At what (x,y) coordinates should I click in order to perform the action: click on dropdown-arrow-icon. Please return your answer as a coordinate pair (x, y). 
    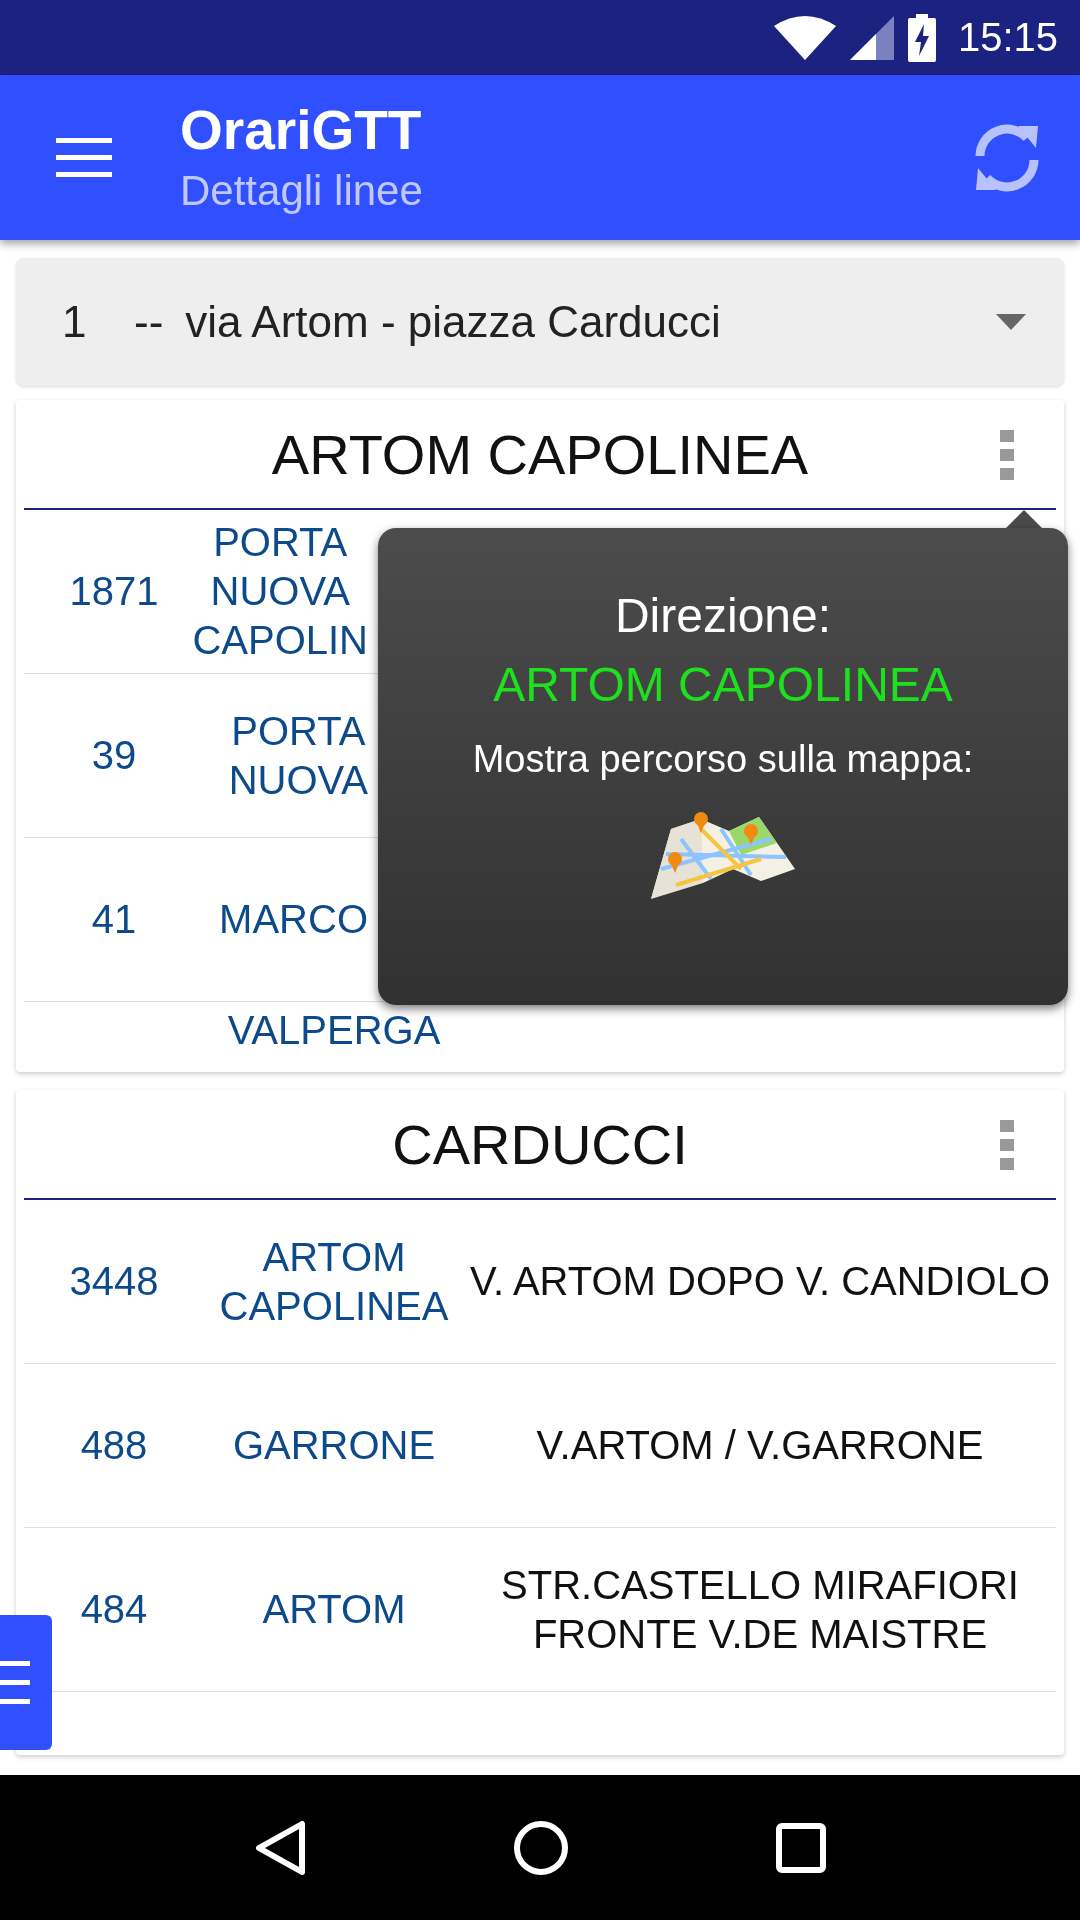
    Looking at the image, I should click on (1011, 322).